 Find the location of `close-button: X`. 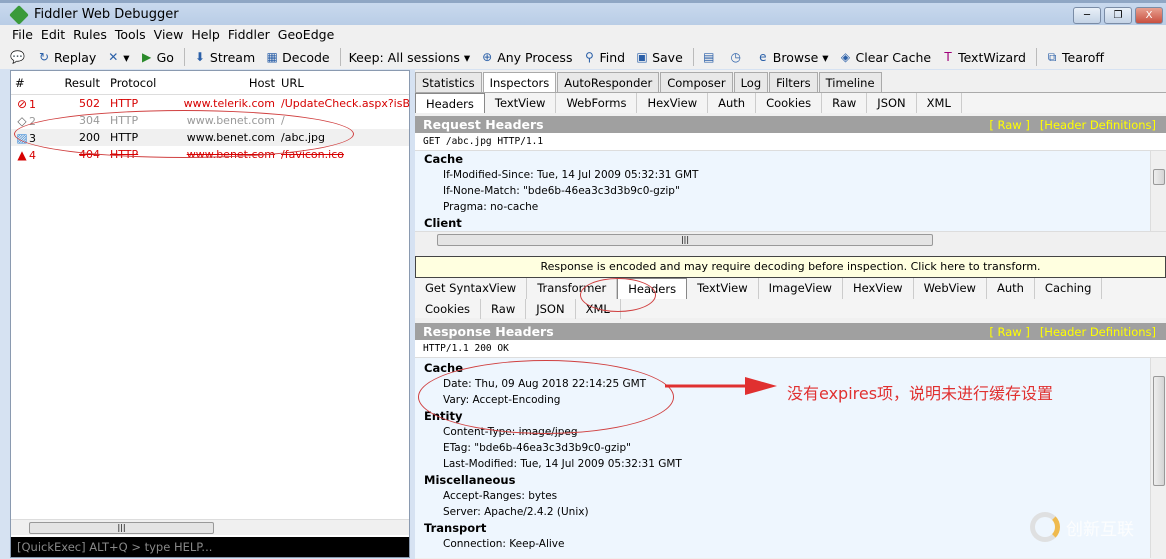

close-button: X is located at coordinates (1149, 15).